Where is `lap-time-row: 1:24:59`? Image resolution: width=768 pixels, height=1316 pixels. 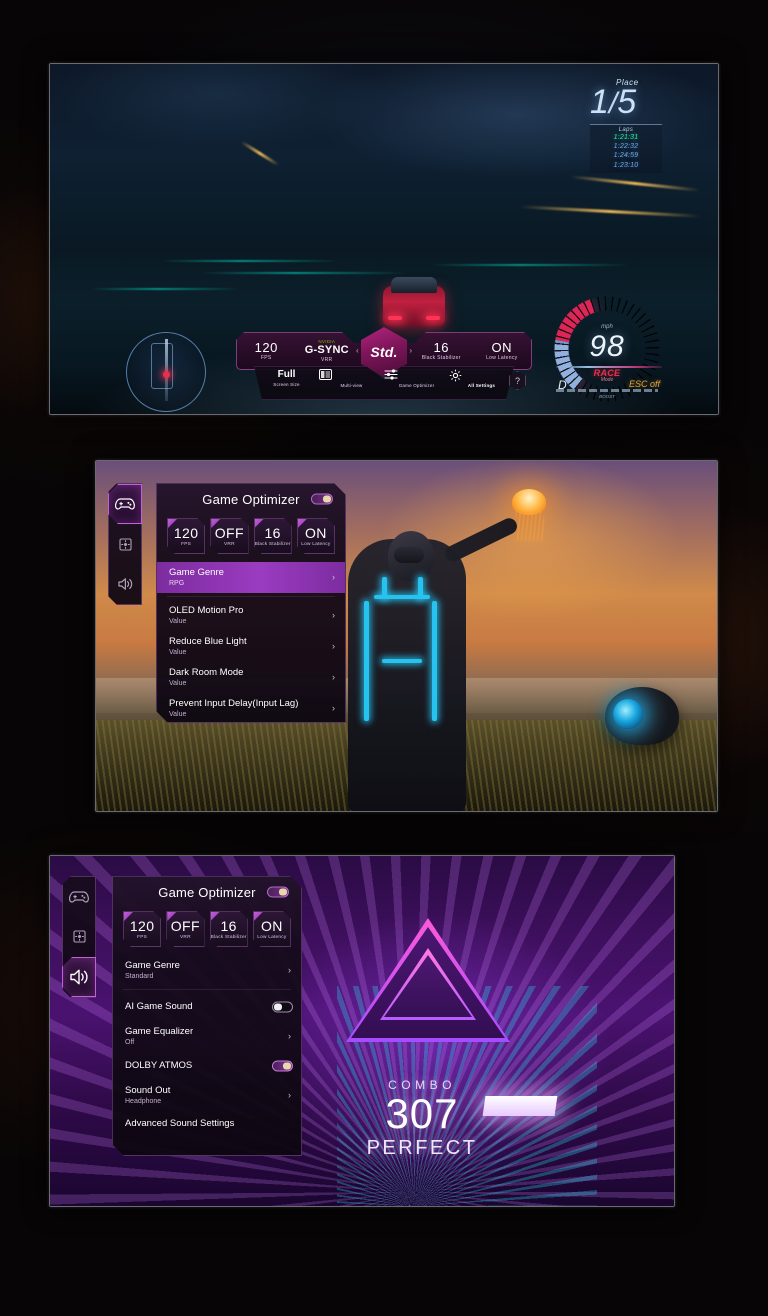
lap-time-row: 1:24:59 is located at coordinates (626, 156).